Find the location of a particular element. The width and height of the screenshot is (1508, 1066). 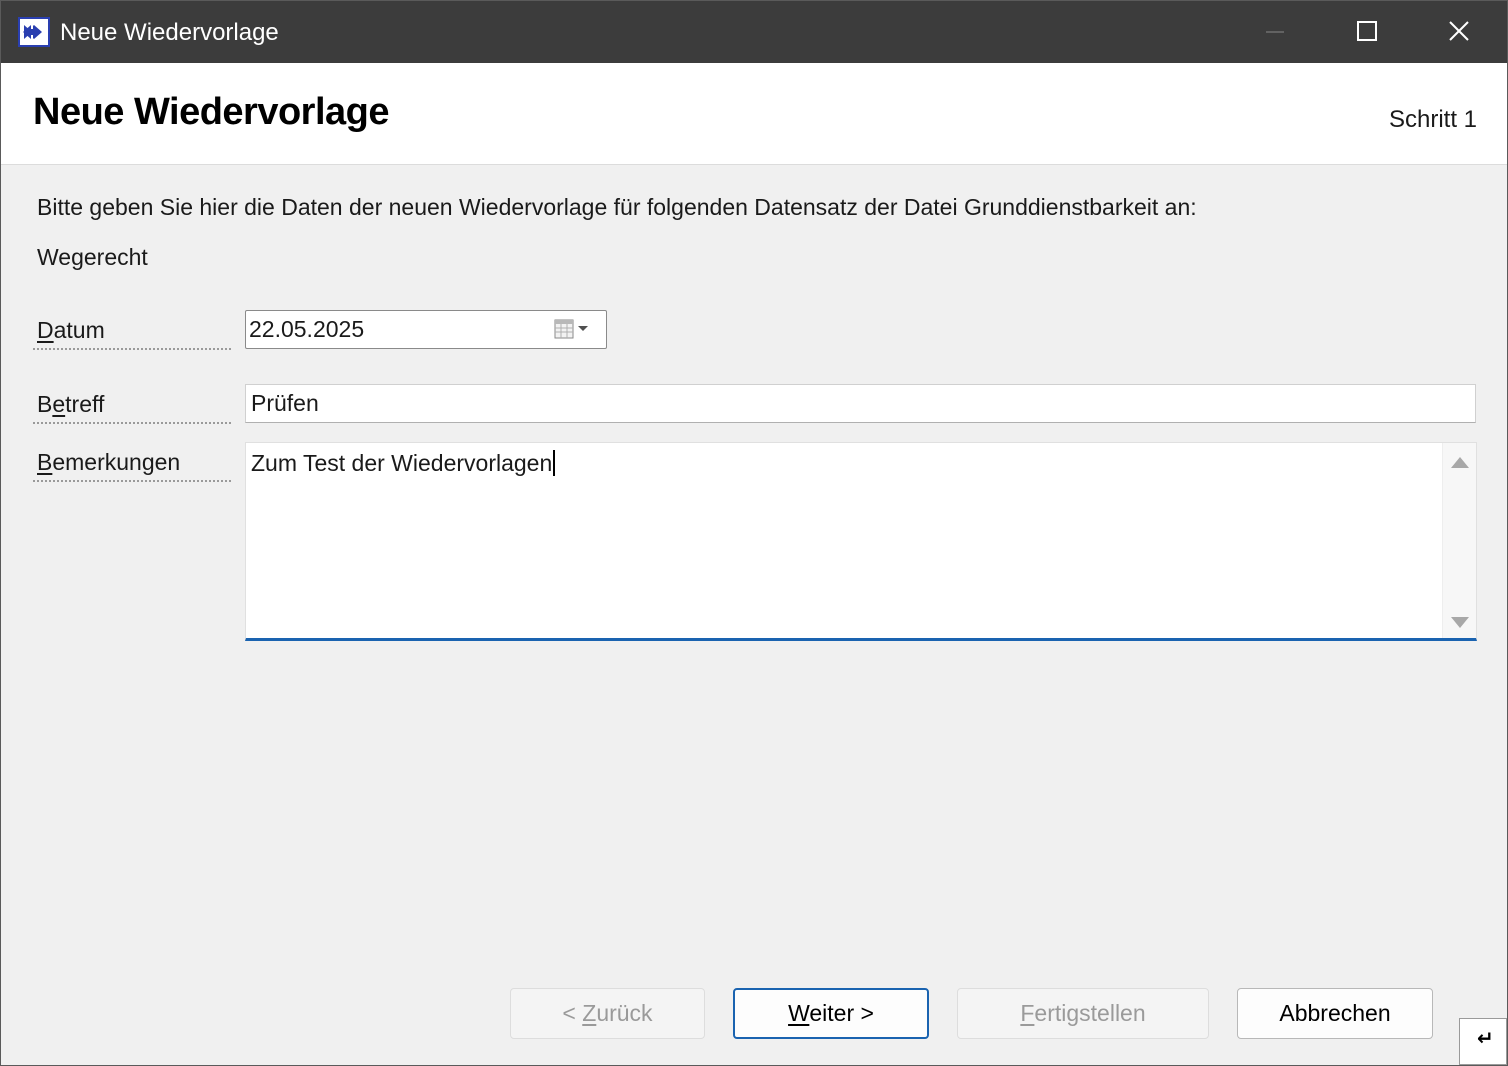

step-indicator: Schritt 1 is located at coordinates (1432, 119).